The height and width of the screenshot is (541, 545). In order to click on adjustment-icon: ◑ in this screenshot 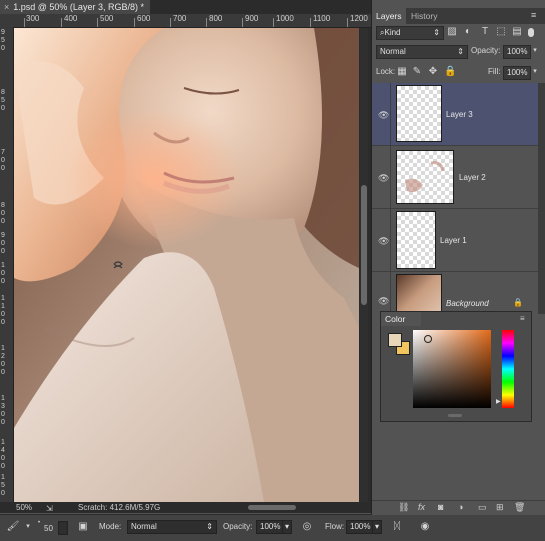, I will do `click(460, 507)`.